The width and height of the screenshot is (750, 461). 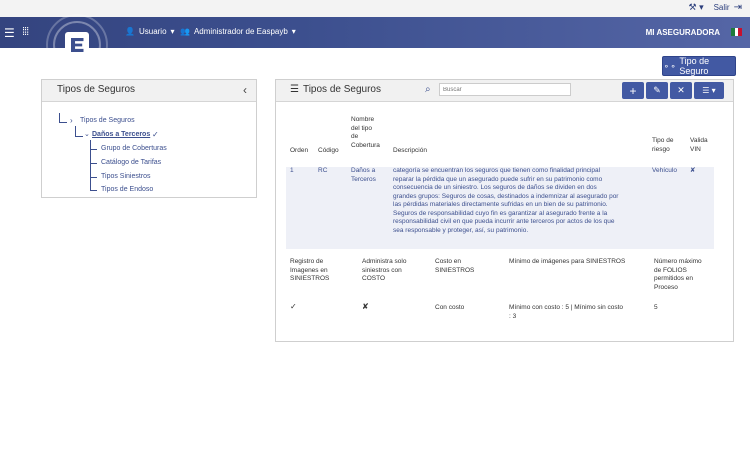 I want to click on detail-value-folios: 5, so click(x=656, y=307).